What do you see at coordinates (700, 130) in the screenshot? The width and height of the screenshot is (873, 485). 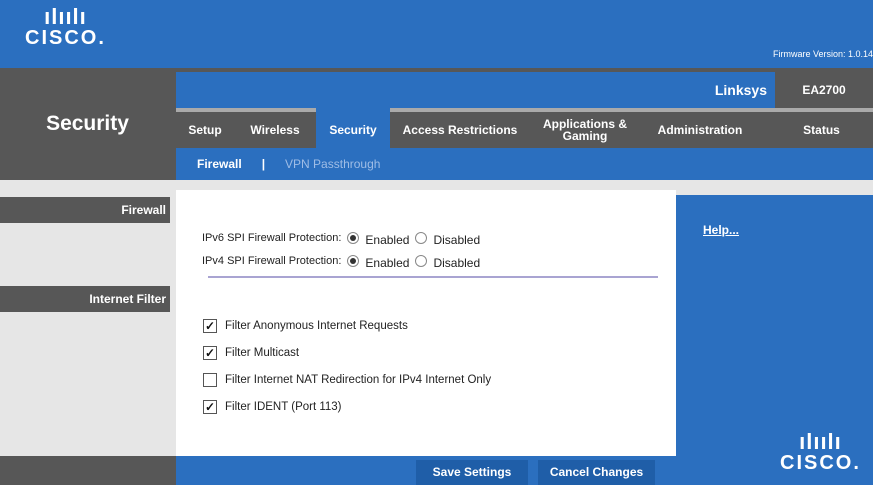 I see `tab-administration: Administration` at bounding box center [700, 130].